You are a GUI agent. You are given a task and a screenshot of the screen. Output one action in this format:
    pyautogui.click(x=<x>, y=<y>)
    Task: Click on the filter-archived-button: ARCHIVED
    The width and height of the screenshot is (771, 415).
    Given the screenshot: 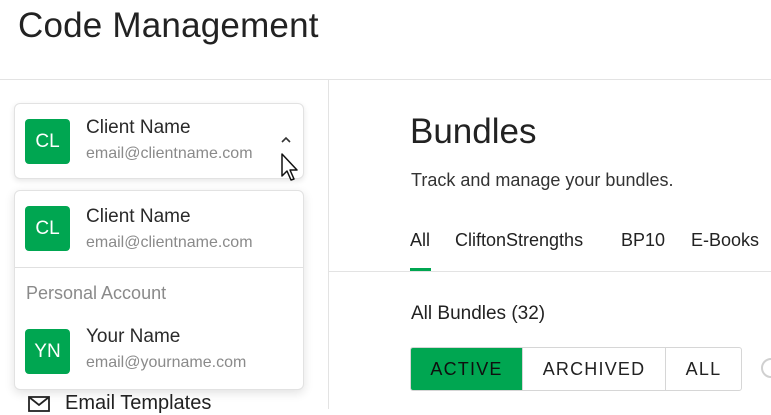 What is the action you would take?
    pyautogui.click(x=594, y=369)
    